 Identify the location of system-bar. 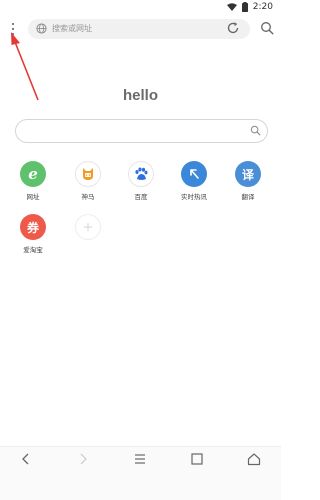
(140, 485).